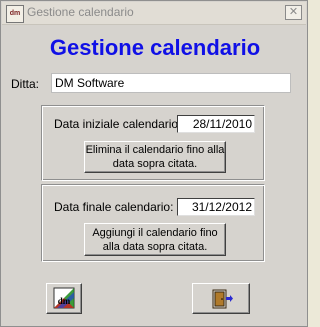 This screenshot has height=327, width=320. Describe the element at coordinates (15, 14) in the screenshot. I see `app-icon: dm` at that location.